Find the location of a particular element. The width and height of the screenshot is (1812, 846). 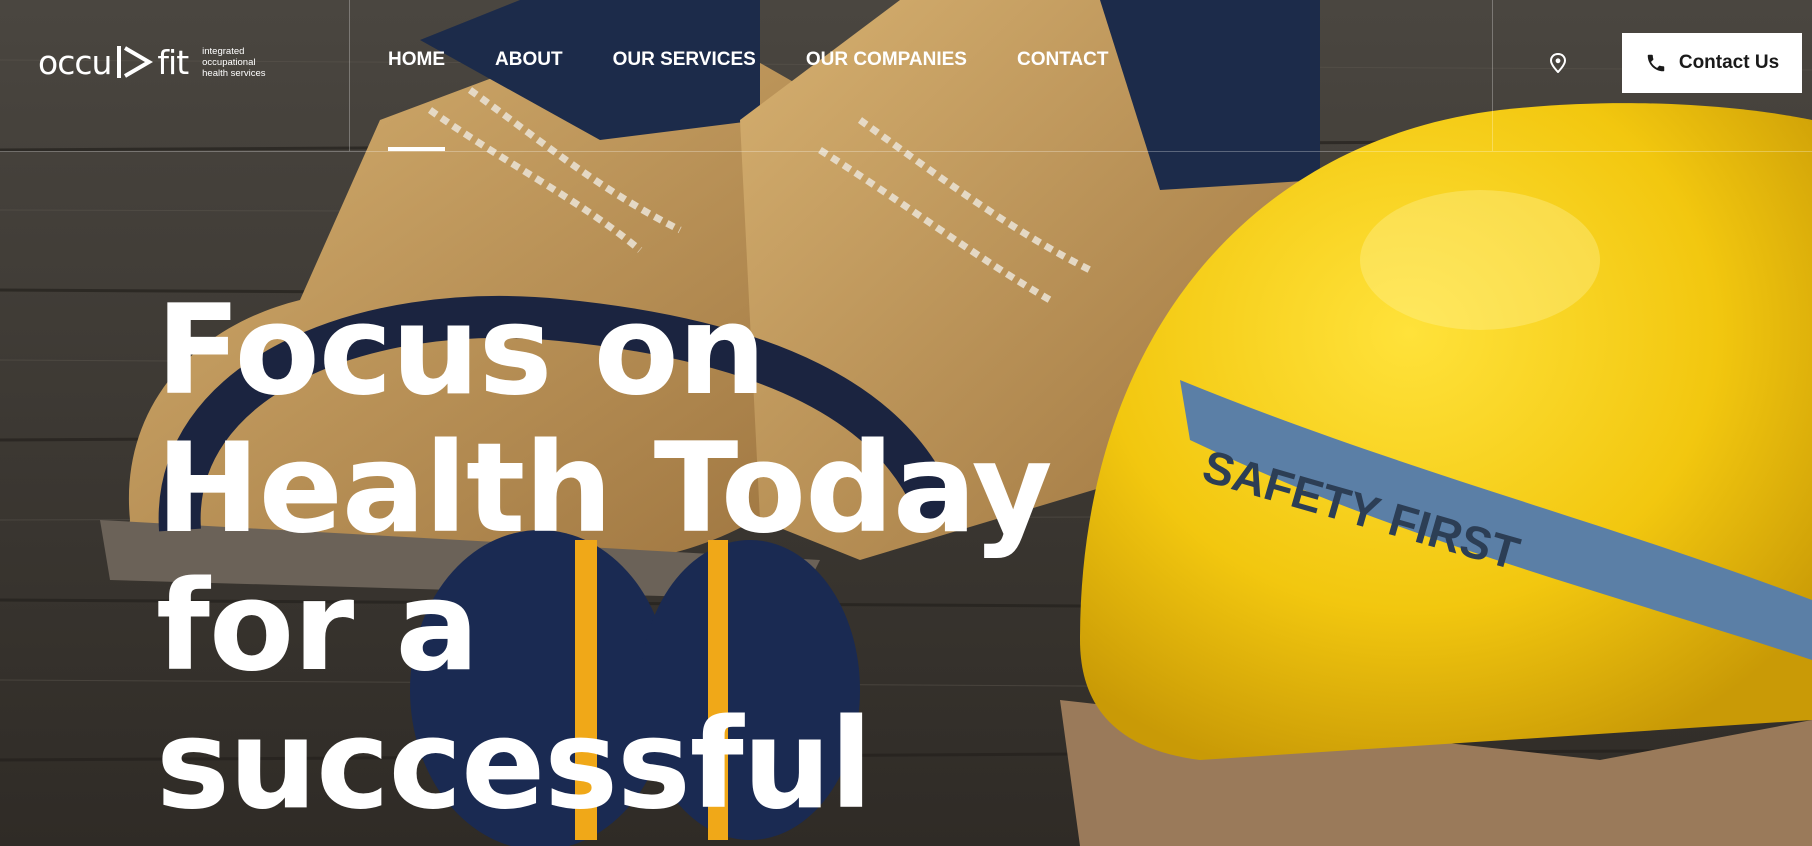

logo-word-right: fit is located at coordinates (173, 62).